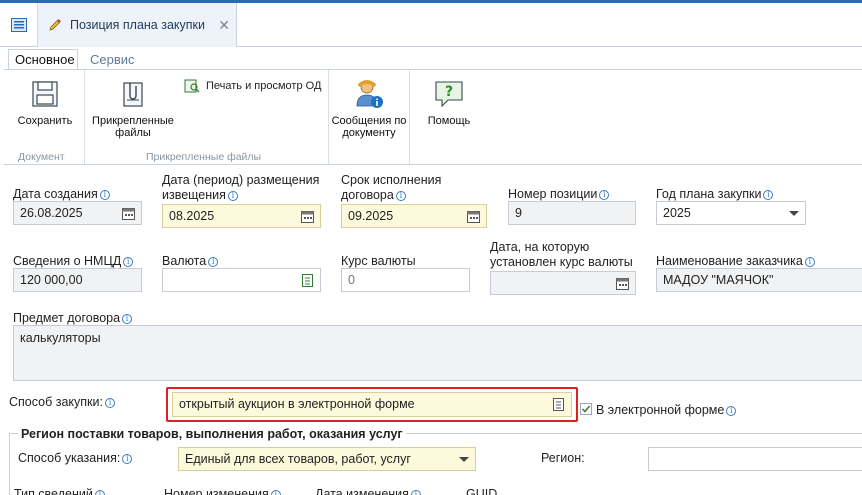 Image resolution: width=862 pixels, height=495 pixels. I want to click on checkmark-icon, so click(586, 409).